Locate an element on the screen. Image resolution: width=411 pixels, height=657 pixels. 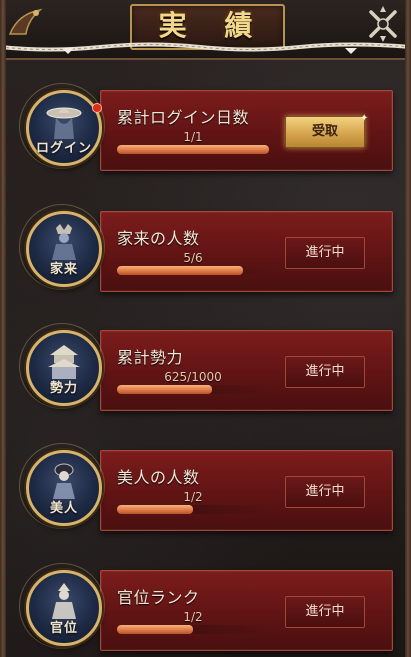
achievement-card: 美人の人数 1/2 進行中 is located at coordinates (246, 490).